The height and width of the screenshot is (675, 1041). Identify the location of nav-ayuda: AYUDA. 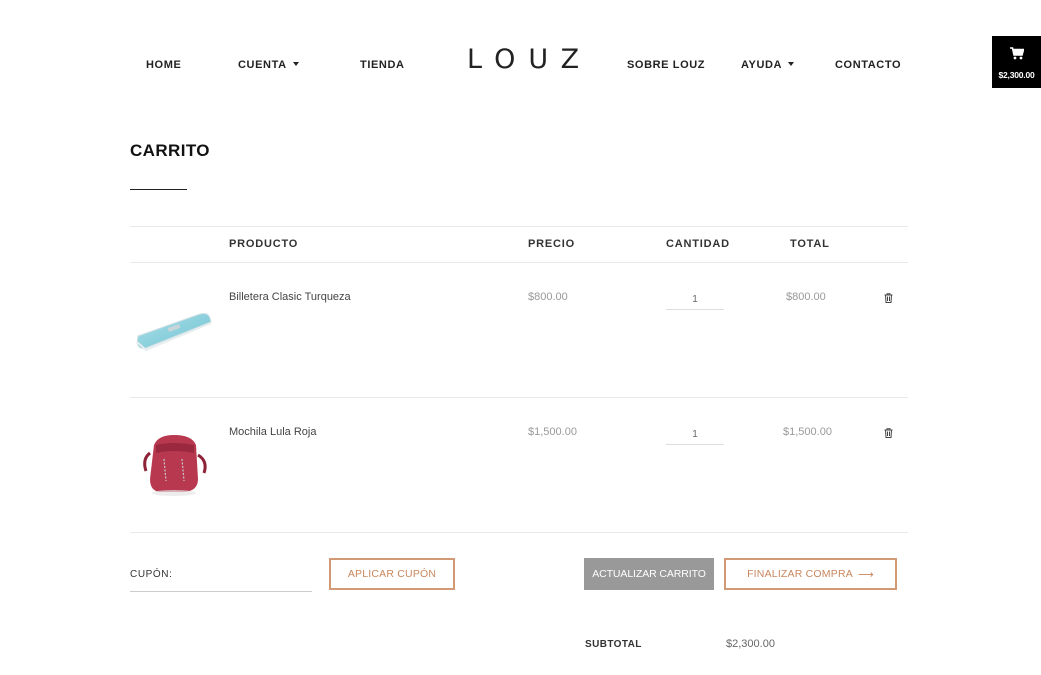
(768, 65).